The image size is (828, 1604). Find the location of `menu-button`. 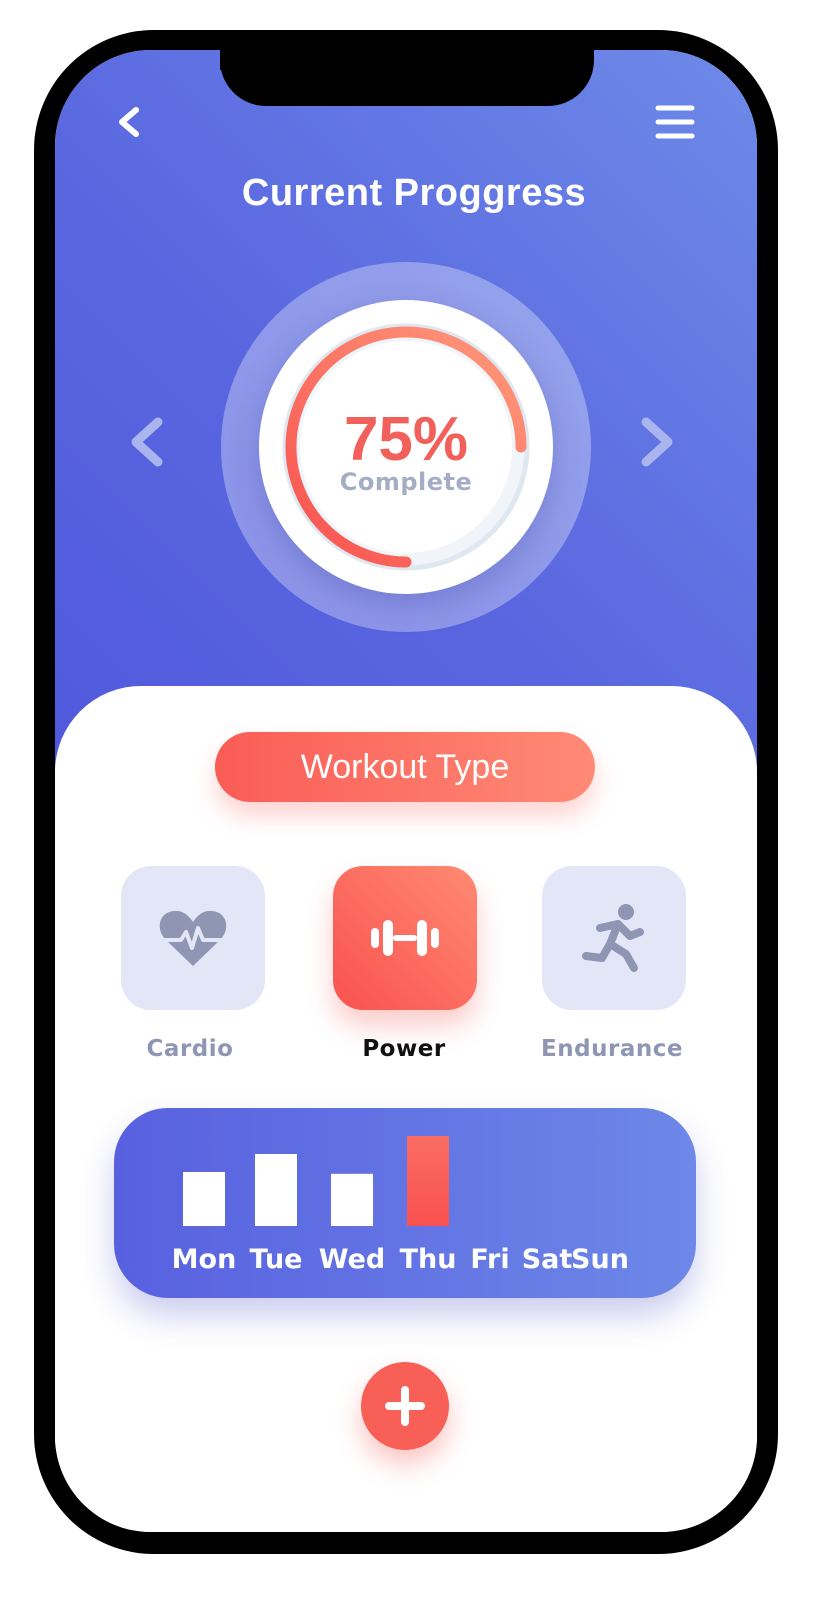

menu-button is located at coordinates (675, 122).